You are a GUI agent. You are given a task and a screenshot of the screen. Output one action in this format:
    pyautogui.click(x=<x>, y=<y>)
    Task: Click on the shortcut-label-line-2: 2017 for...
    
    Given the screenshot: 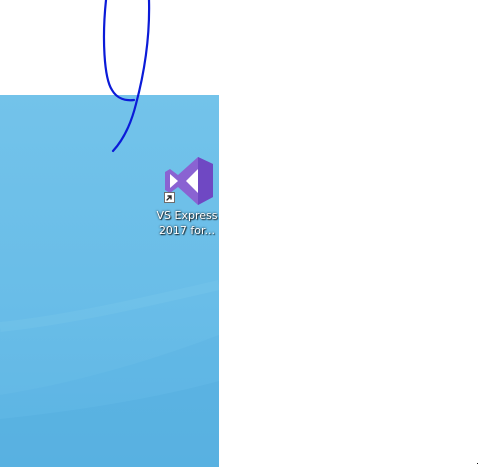 What is the action you would take?
    pyautogui.click(x=187, y=230)
    